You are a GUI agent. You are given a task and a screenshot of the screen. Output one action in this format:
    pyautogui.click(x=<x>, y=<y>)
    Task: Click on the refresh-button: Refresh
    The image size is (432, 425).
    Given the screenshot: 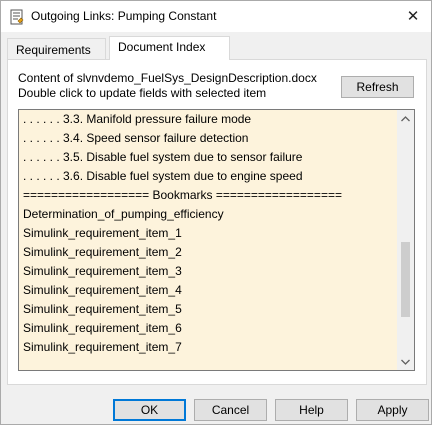 What is the action you would take?
    pyautogui.click(x=377, y=87)
    